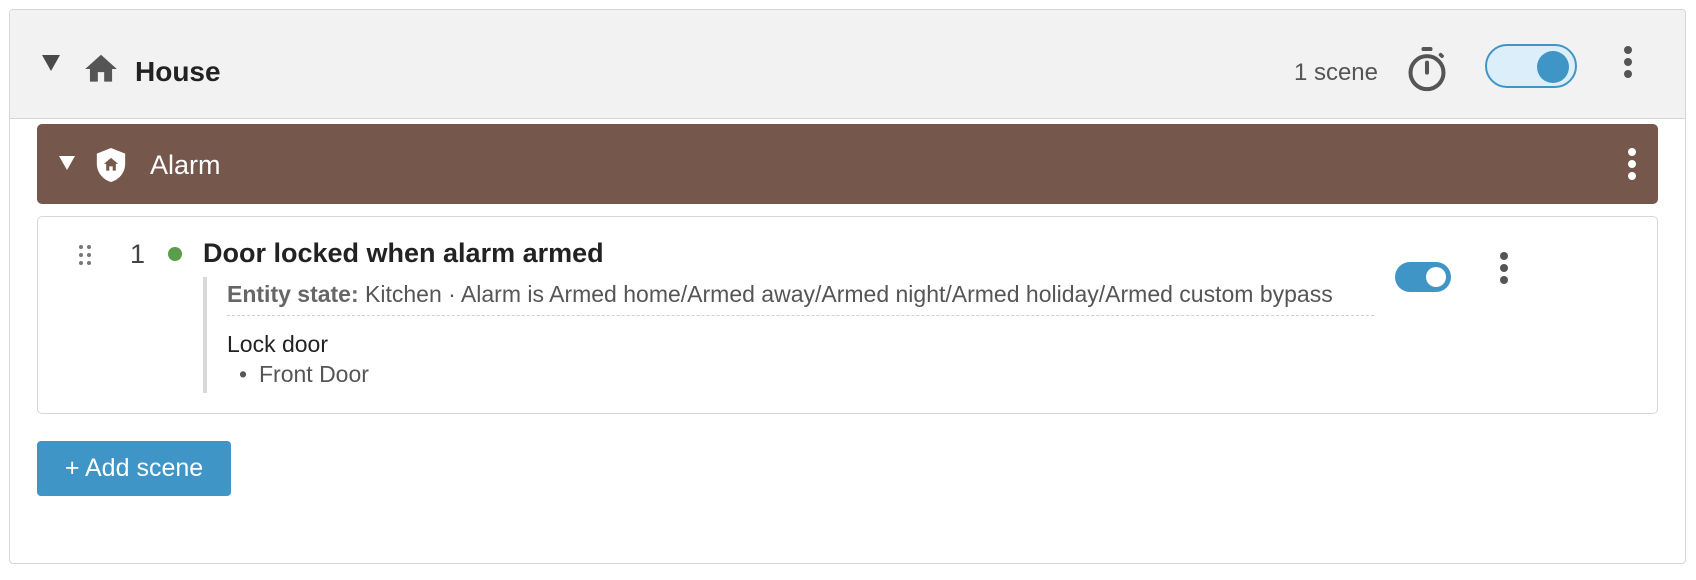  I want to click on action-target-list: Front Door, so click(298, 374).